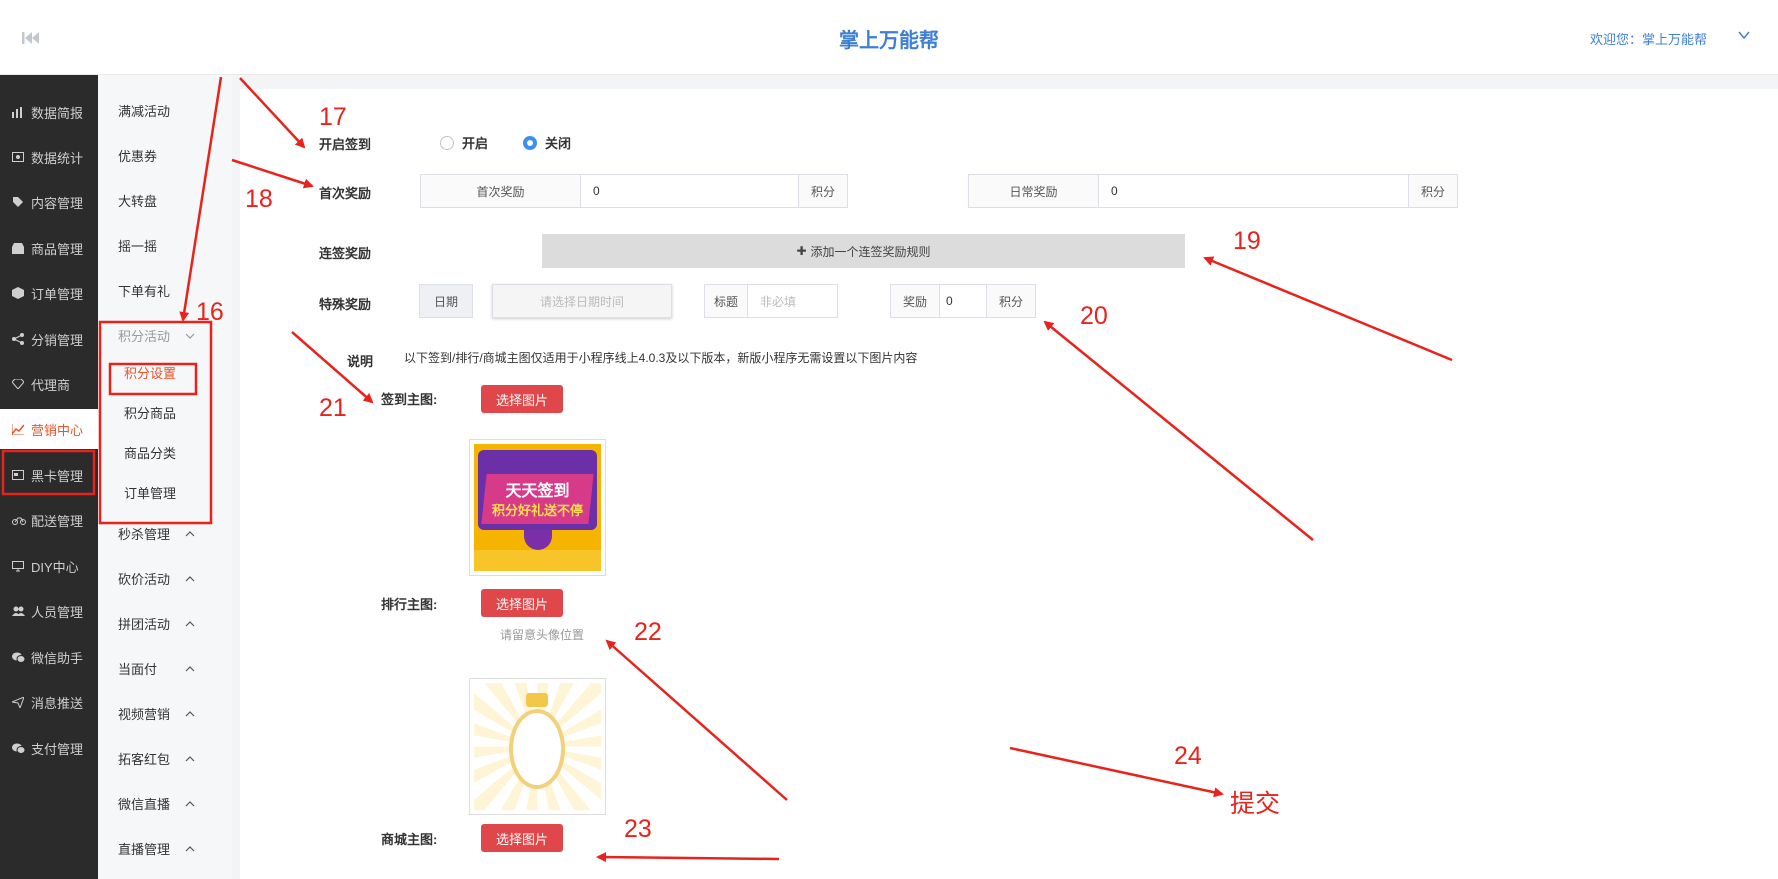  What do you see at coordinates (475, 143) in the screenshot?
I see `radio-label: 开启` at bounding box center [475, 143].